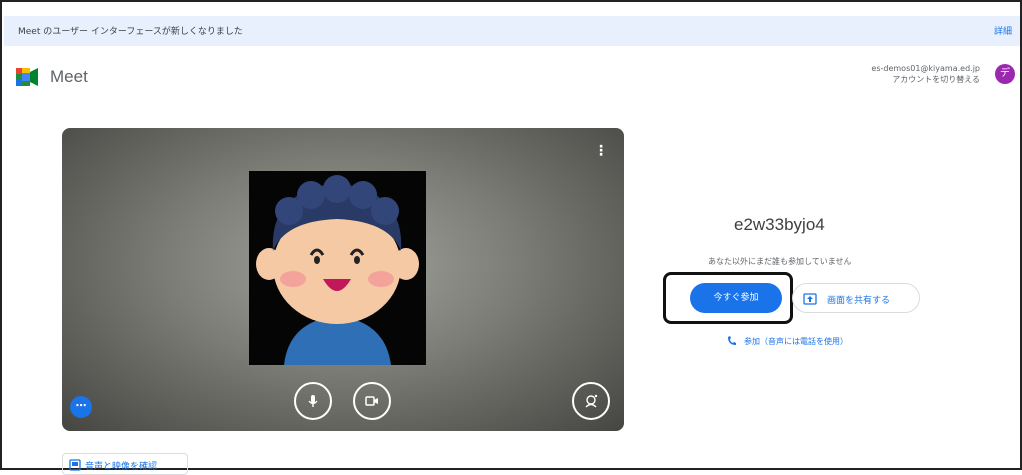 The image size is (1022, 475). I want to click on join-with-phone-label: 参加（音声には電話を使用）, so click(796, 341).